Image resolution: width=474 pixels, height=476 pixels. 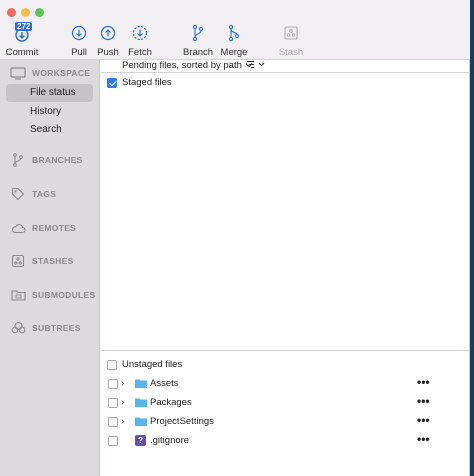 I want to click on fetch-button: Fetch, so click(x=140, y=41).